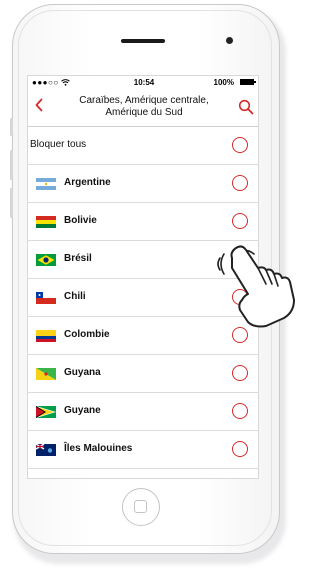  What do you see at coordinates (87, 182) in the screenshot?
I see `country-name: Argentine` at bounding box center [87, 182].